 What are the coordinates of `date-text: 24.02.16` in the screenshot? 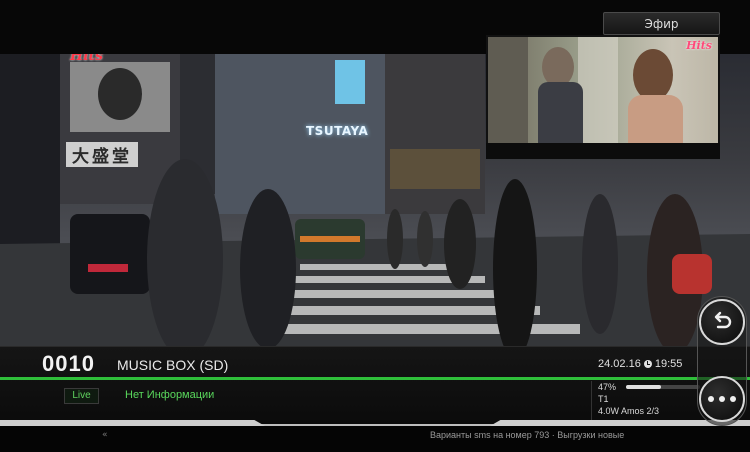 It's located at (619, 364).